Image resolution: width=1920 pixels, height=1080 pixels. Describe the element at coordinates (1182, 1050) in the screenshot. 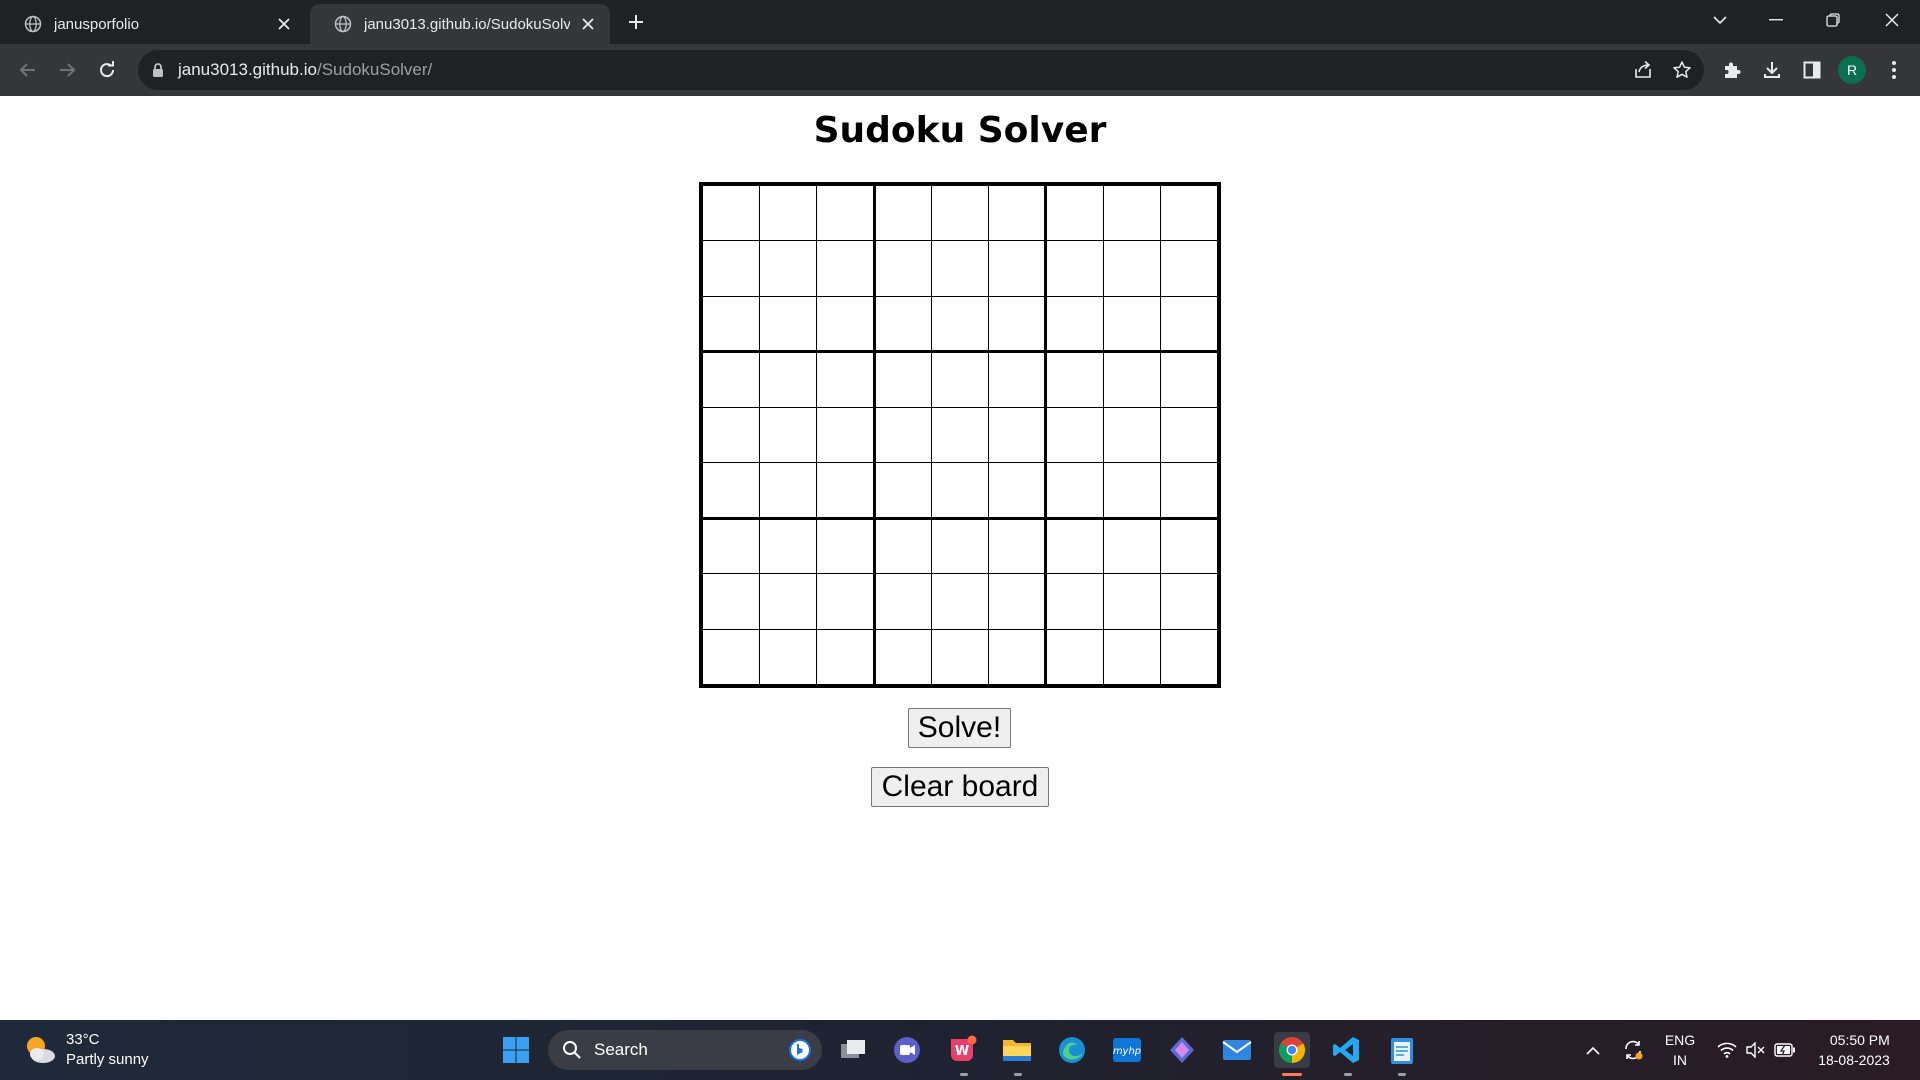

I see `copilot-app` at that location.